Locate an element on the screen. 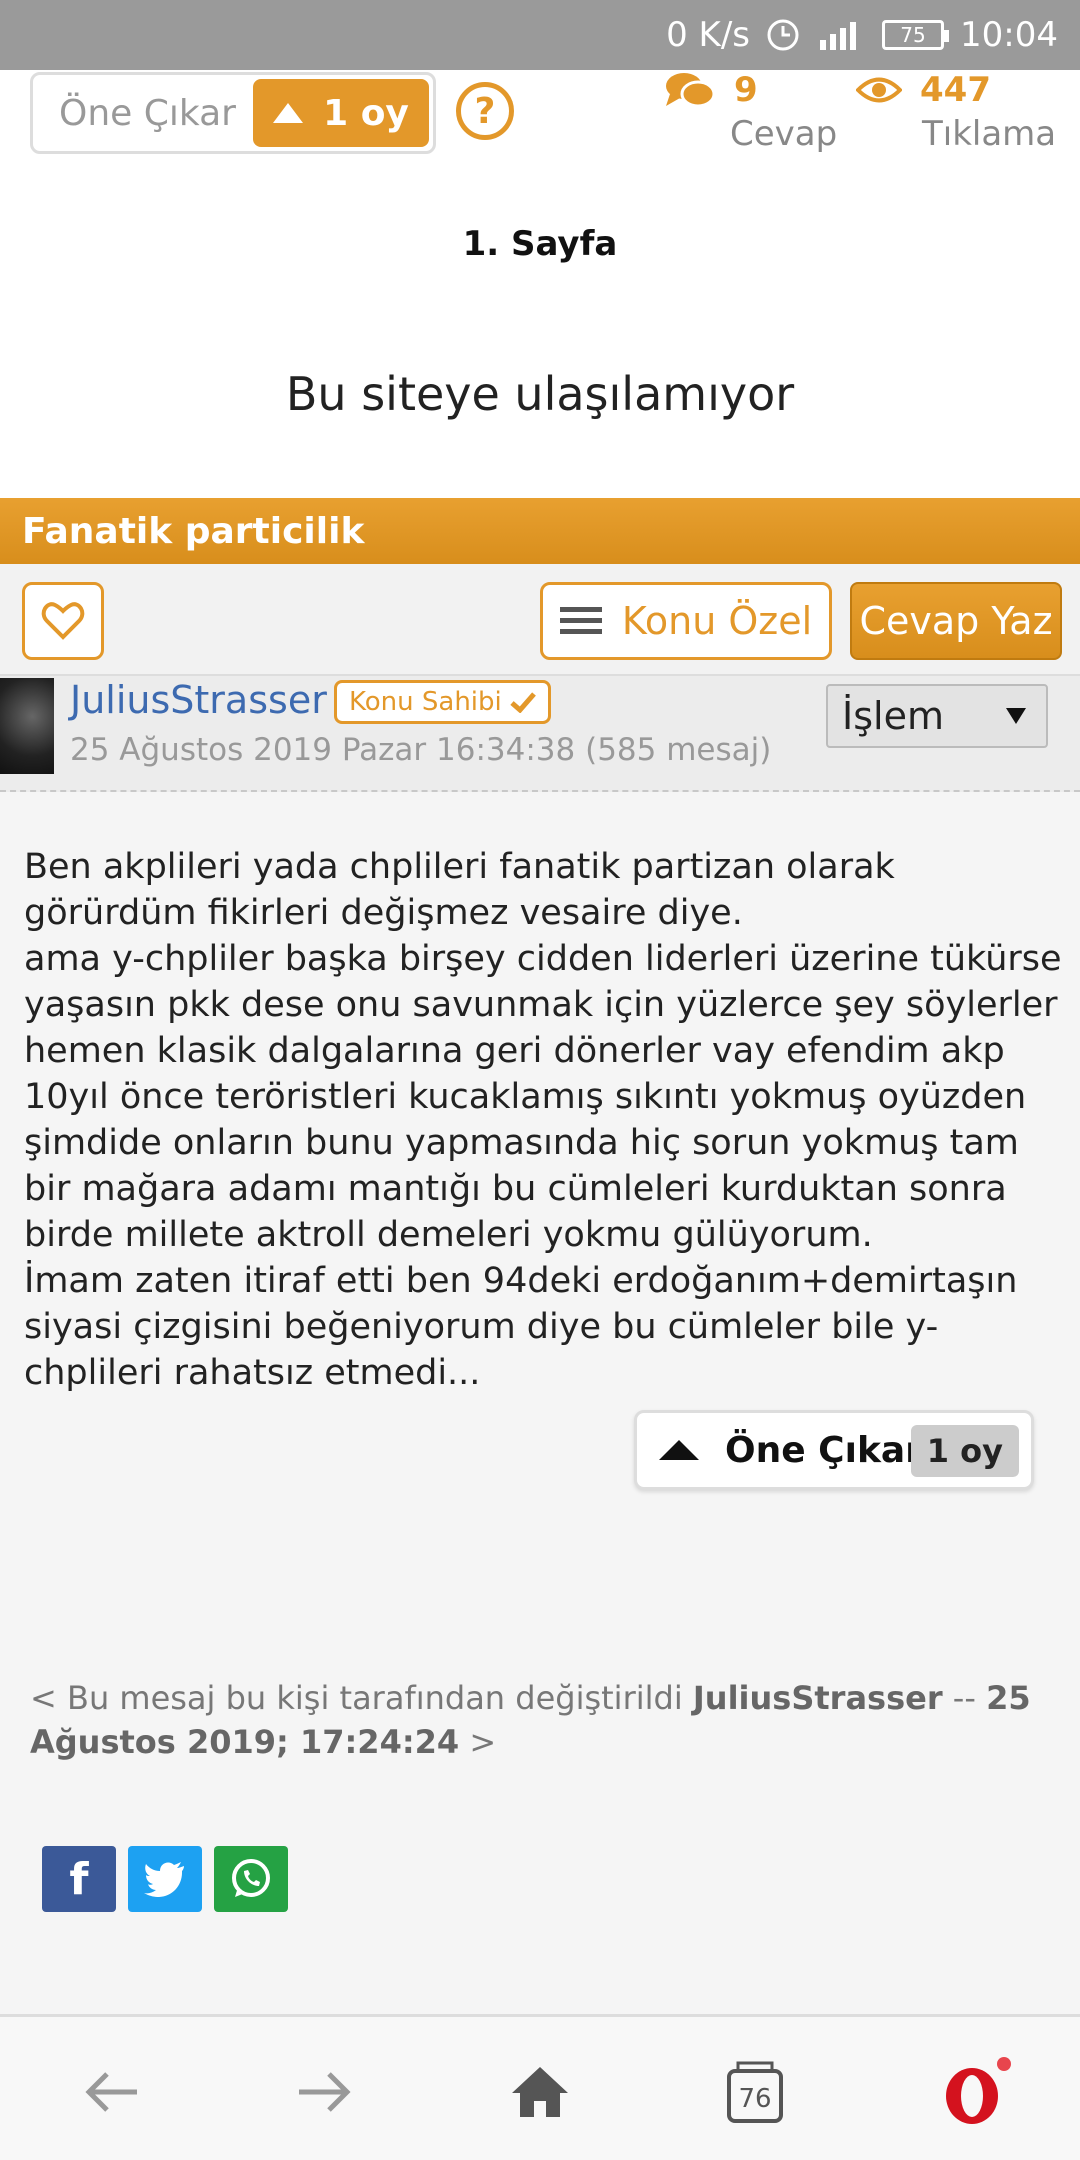 Image resolution: width=1080 pixels, height=2160 pixels. replies-count: 9 is located at coordinates (746, 90).